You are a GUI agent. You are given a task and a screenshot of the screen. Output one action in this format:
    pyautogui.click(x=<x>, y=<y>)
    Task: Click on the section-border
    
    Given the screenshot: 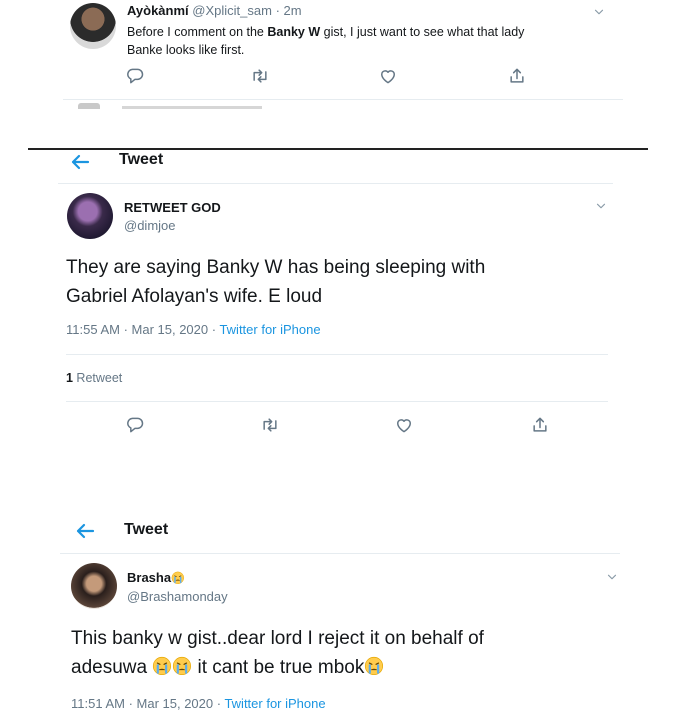 What is the action you would take?
    pyautogui.click(x=338, y=149)
    